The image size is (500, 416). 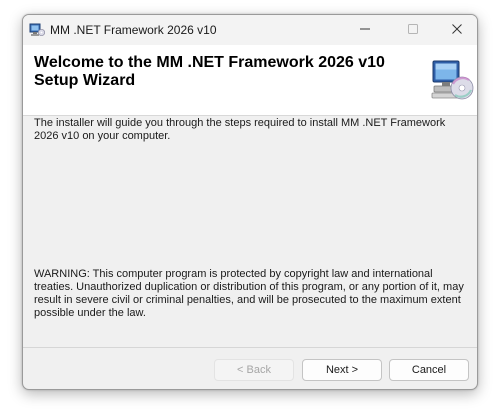 What do you see at coordinates (452, 80) in the screenshot?
I see `computer-cd-icon` at bounding box center [452, 80].